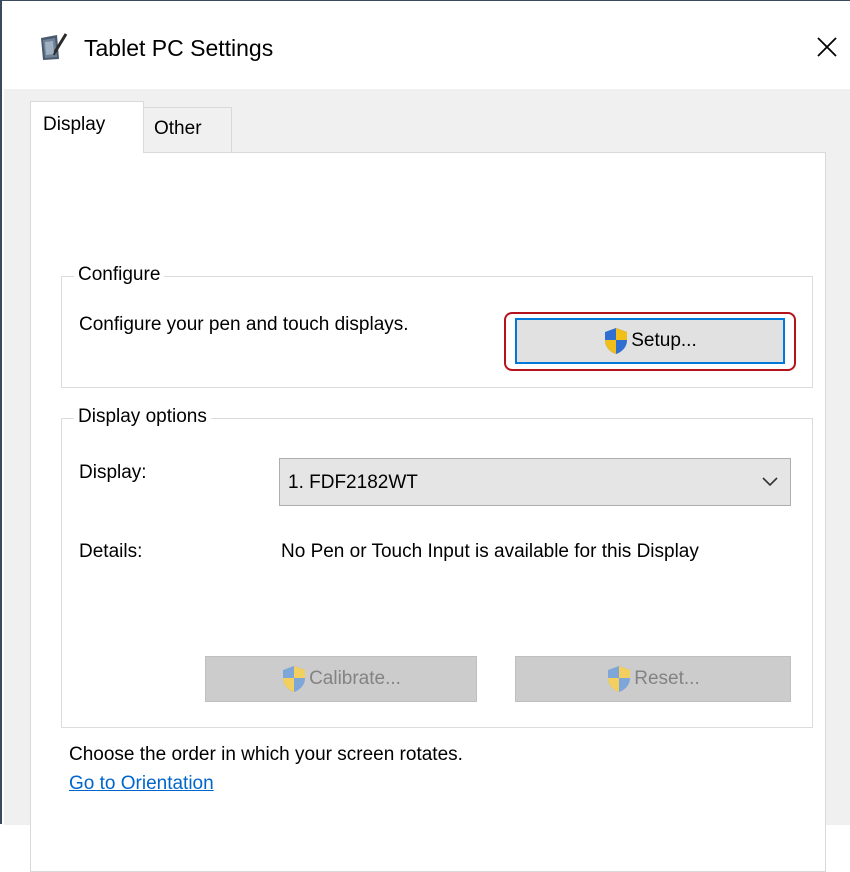  What do you see at coordinates (178, 128) in the screenshot?
I see `tab-other-label: Other` at bounding box center [178, 128].